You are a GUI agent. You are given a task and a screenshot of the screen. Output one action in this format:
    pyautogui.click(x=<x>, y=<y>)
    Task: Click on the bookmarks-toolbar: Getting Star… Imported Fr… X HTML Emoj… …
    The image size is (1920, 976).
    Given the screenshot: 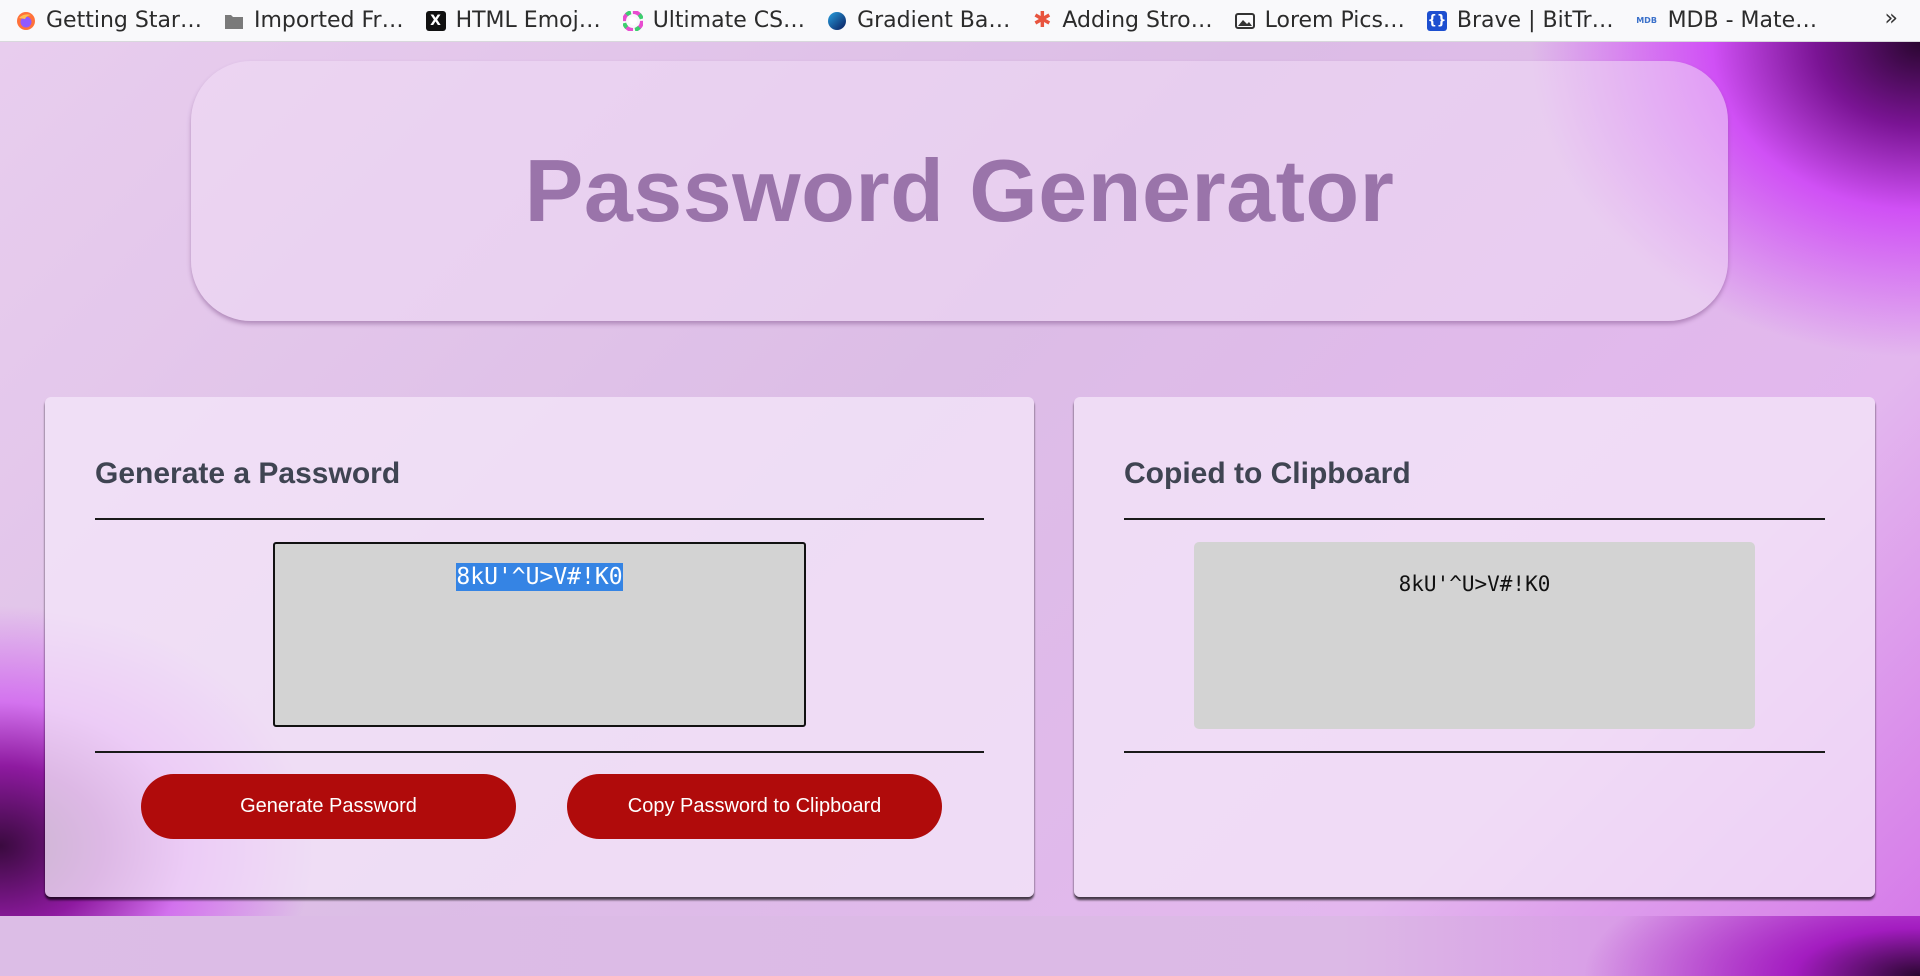 What is the action you would take?
    pyautogui.click(x=960, y=21)
    